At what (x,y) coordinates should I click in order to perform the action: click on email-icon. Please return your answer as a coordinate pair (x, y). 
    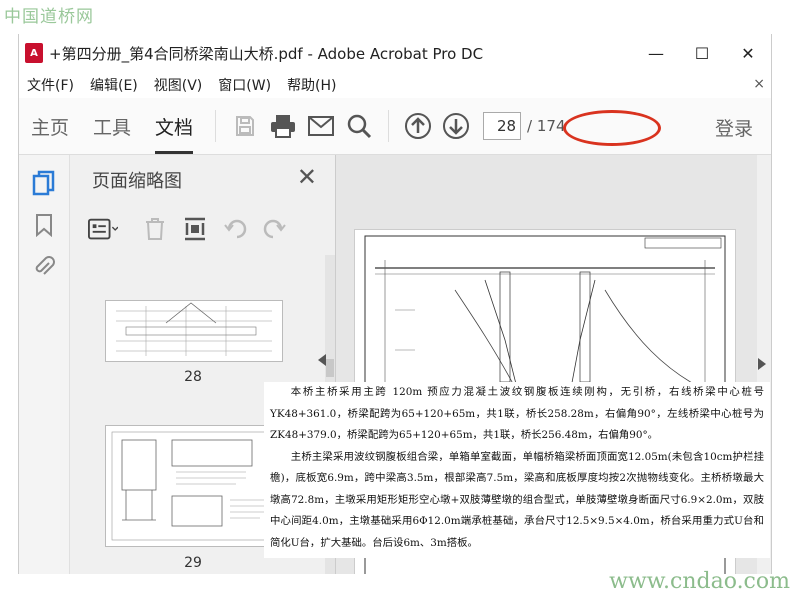
    Looking at the image, I should click on (321, 126).